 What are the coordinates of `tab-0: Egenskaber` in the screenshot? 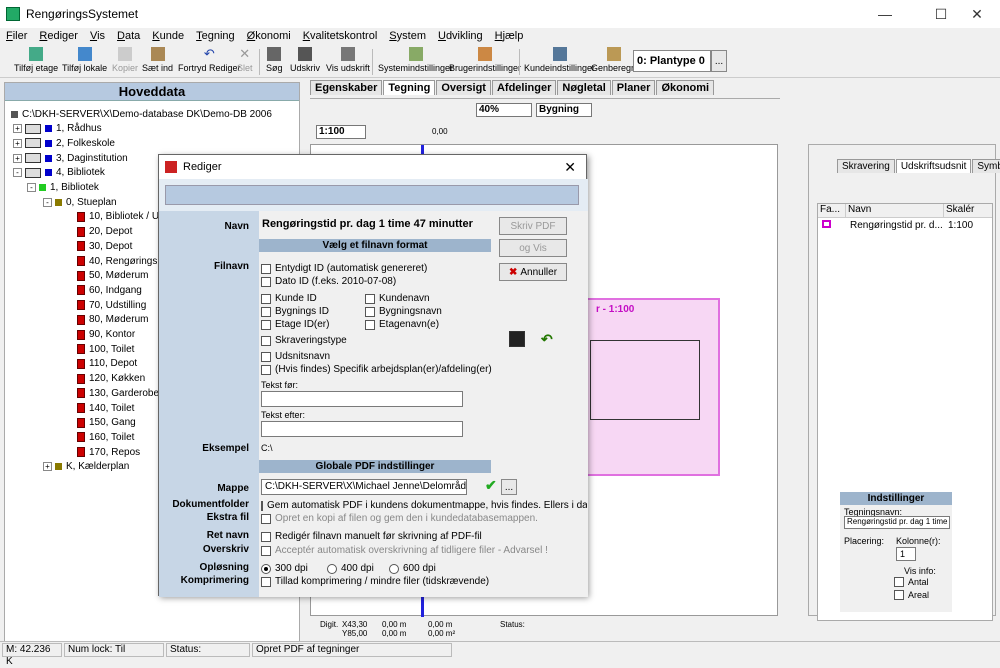 It's located at (346, 87).